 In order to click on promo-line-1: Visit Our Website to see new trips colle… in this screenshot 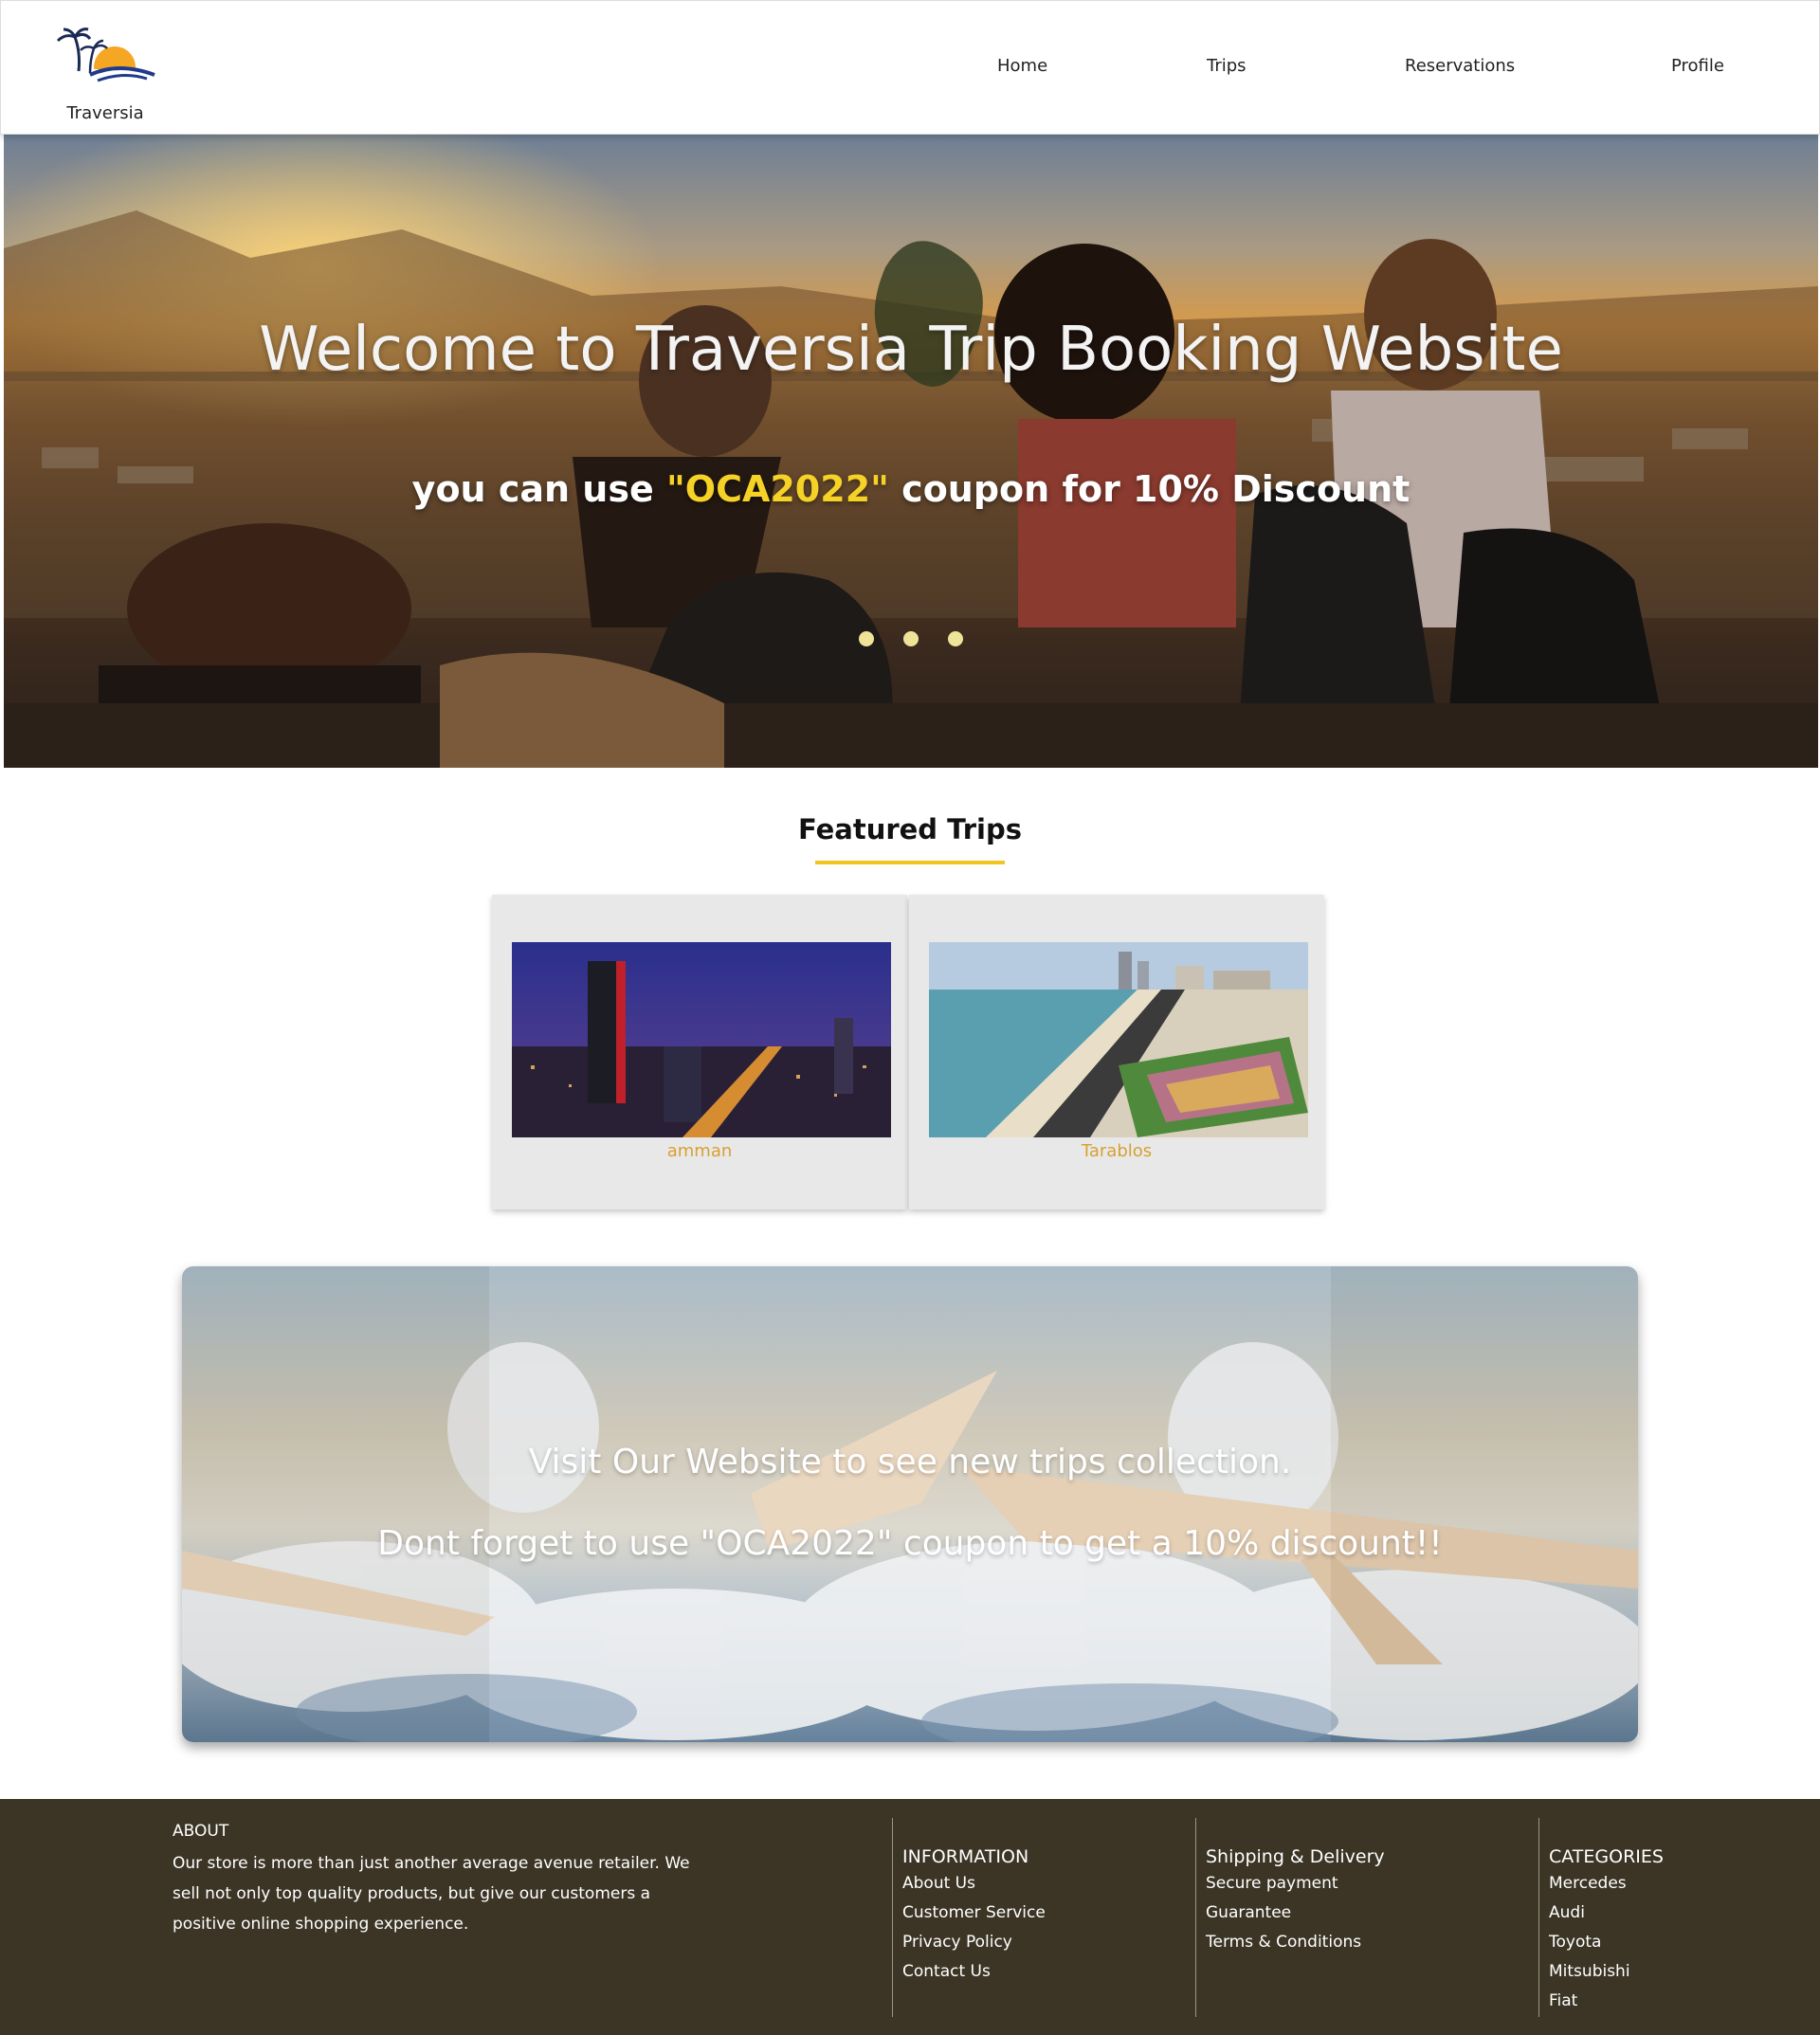, I will do `click(910, 1462)`.